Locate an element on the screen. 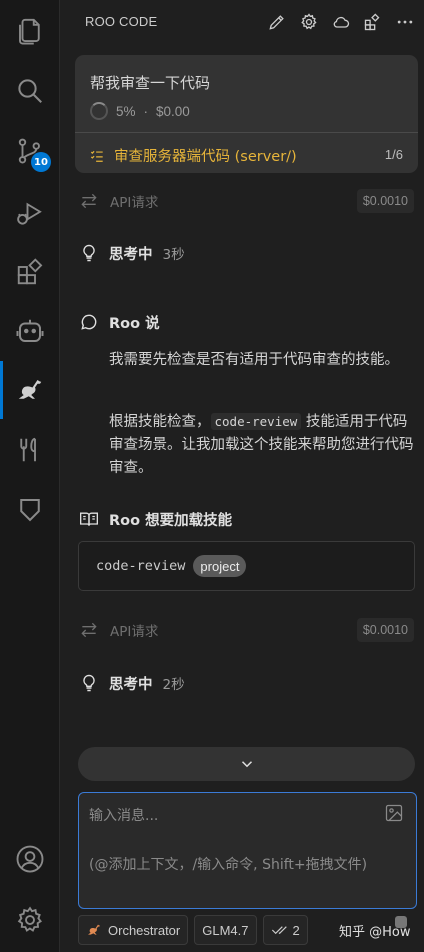 This screenshot has height=952, width=424. mode-label: Orchestrator is located at coordinates (144, 930).